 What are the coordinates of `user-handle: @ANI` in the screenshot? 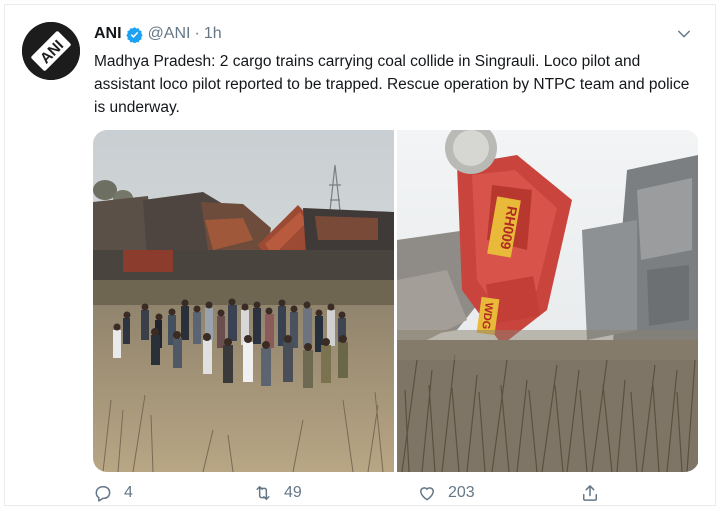 It's located at (169, 34).